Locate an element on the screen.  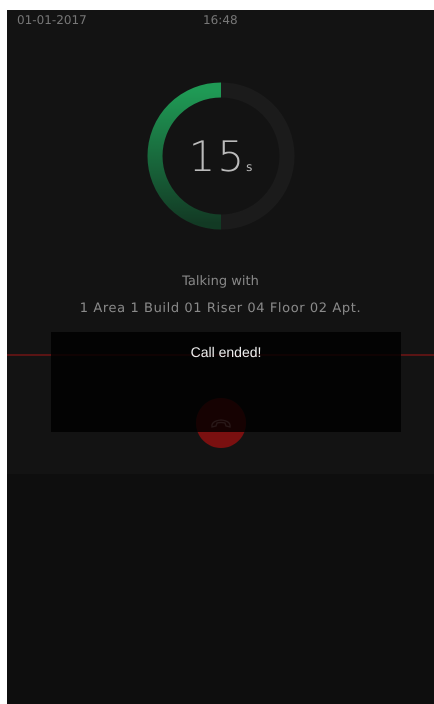
status-date: 01-01-2017 is located at coordinates (52, 21).